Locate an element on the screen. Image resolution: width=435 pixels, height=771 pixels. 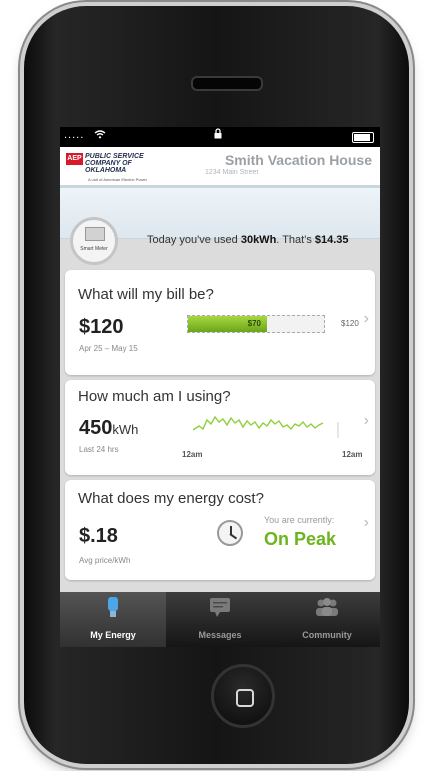
usage-value: 450kWh is located at coordinates (109, 428).